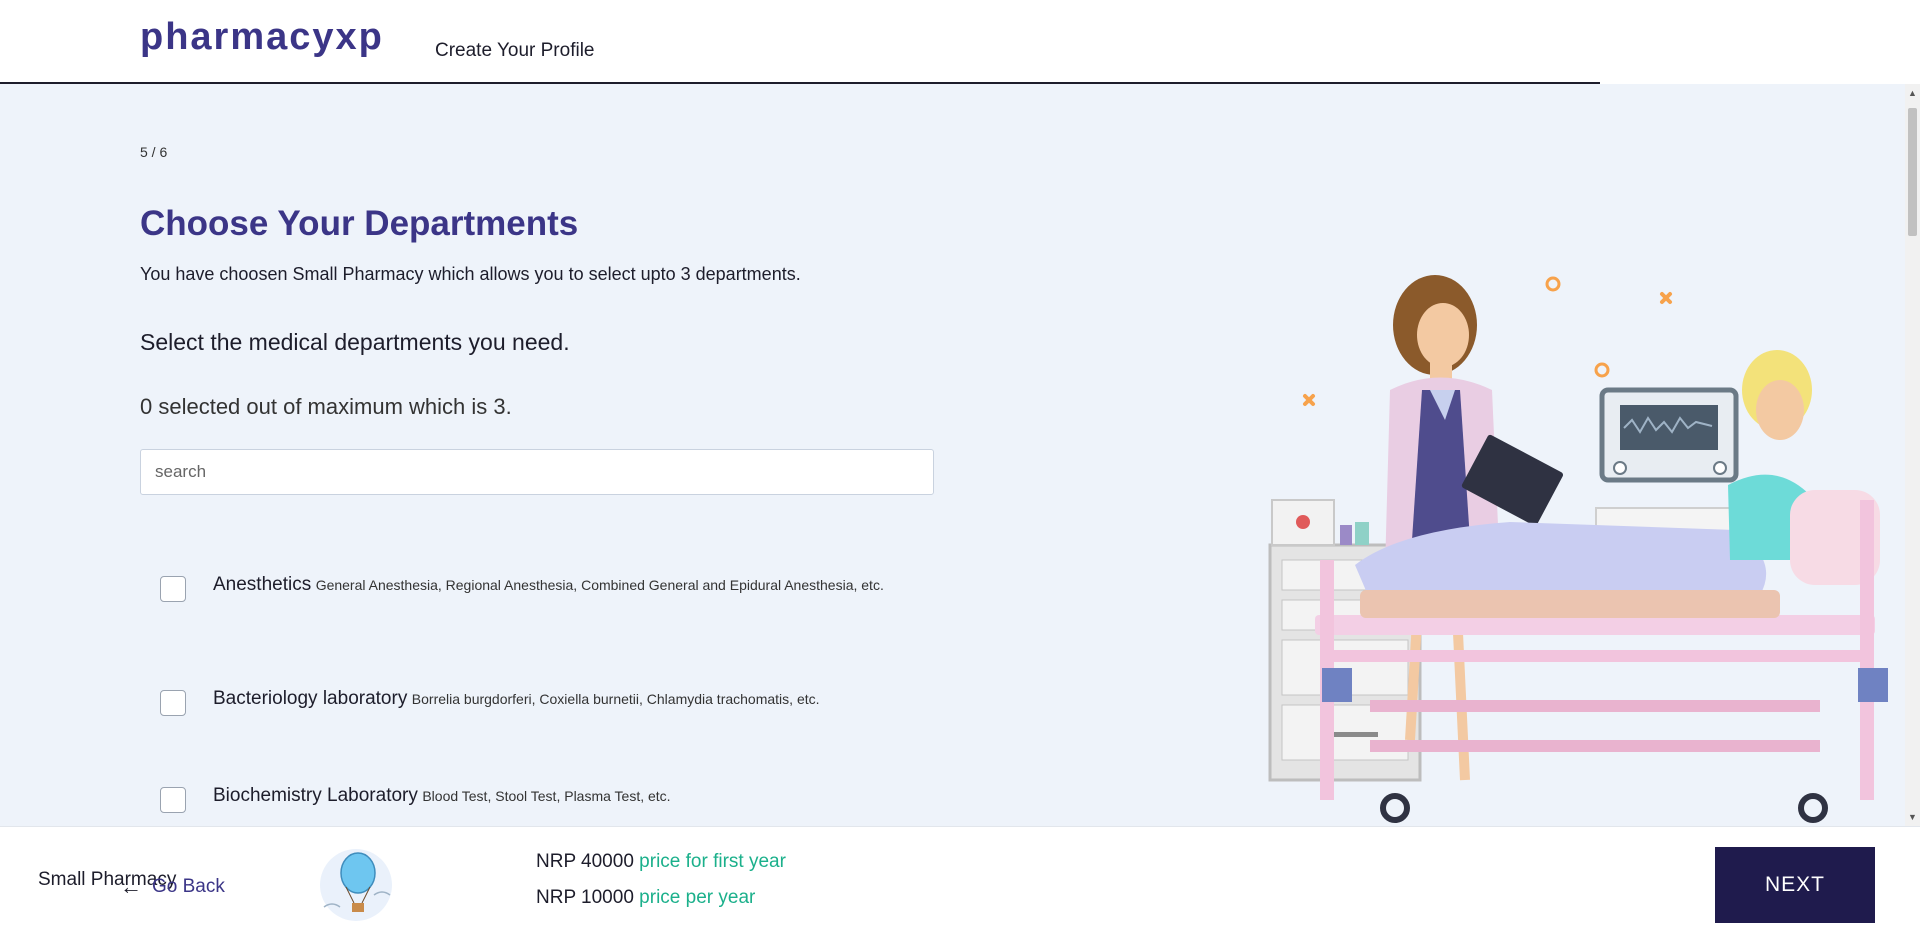  What do you see at coordinates (154, 152) in the screenshot?
I see `step-indicator: 5 / 6` at bounding box center [154, 152].